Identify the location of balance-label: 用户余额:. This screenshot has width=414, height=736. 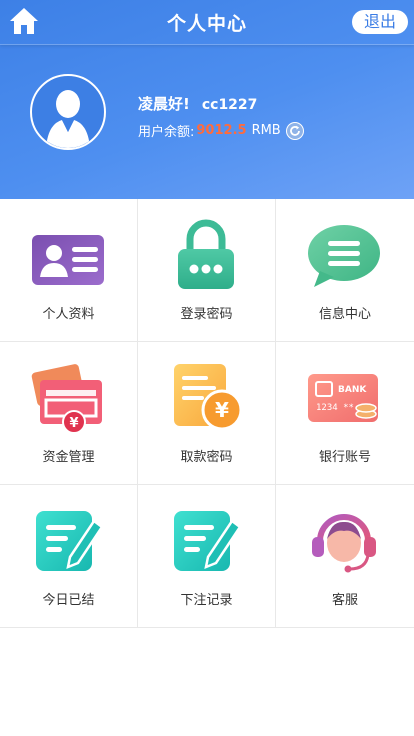
(166, 132).